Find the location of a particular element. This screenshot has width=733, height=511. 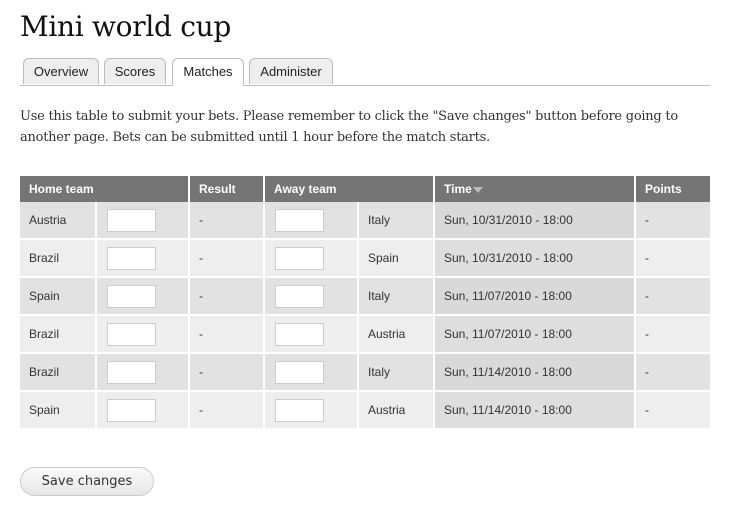

table-row: Spain - Austria Sun, 11/14/2010 - 18:00- is located at coordinates (365, 409).